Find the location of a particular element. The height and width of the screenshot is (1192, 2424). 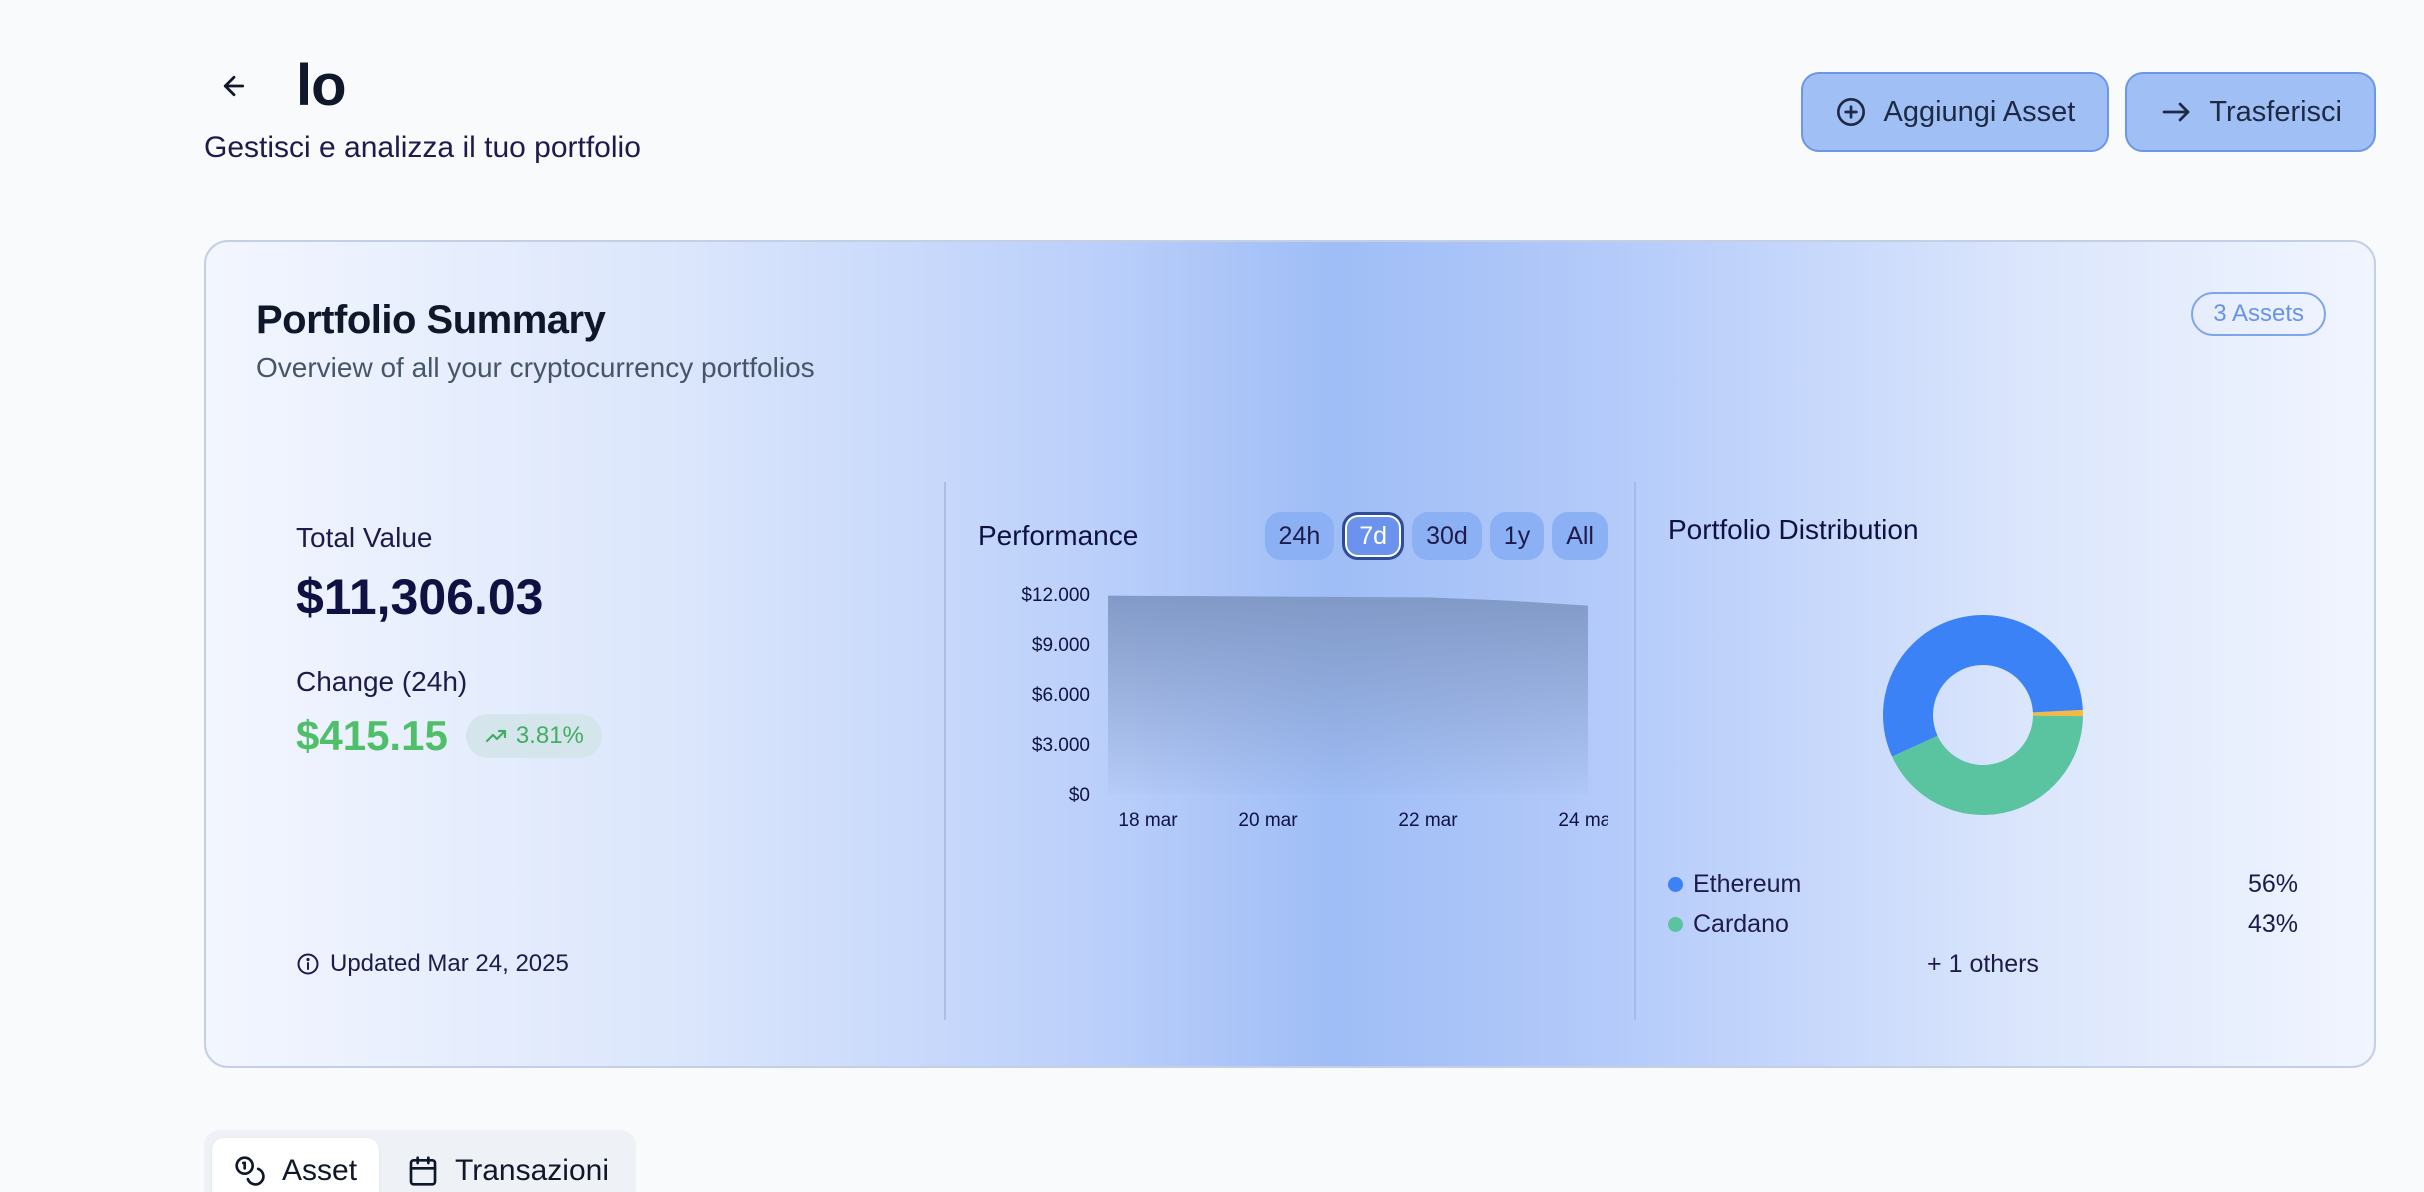

legend-item-ethereum: Ethereum 56% is located at coordinates (1983, 884).